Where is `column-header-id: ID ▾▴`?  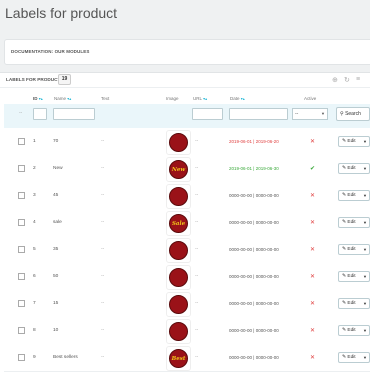
column-header-id: ID ▾▴ is located at coordinates (38, 98).